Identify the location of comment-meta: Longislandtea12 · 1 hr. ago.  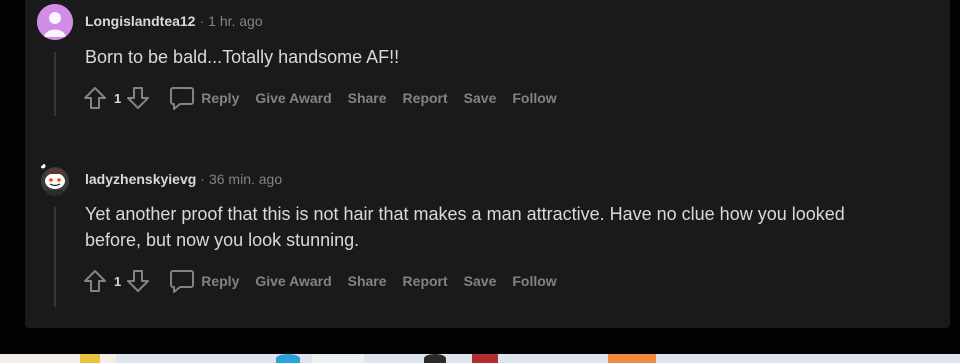
(174, 21).